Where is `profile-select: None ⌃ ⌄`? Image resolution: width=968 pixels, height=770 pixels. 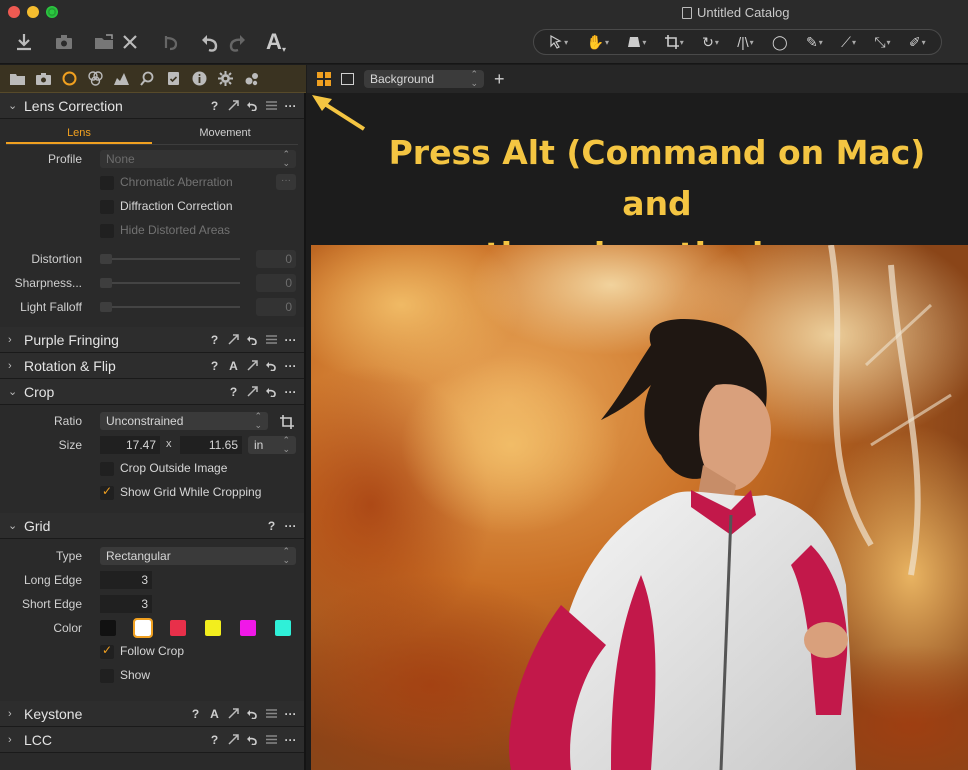
profile-select: None ⌃ ⌄ is located at coordinates (198, 159).